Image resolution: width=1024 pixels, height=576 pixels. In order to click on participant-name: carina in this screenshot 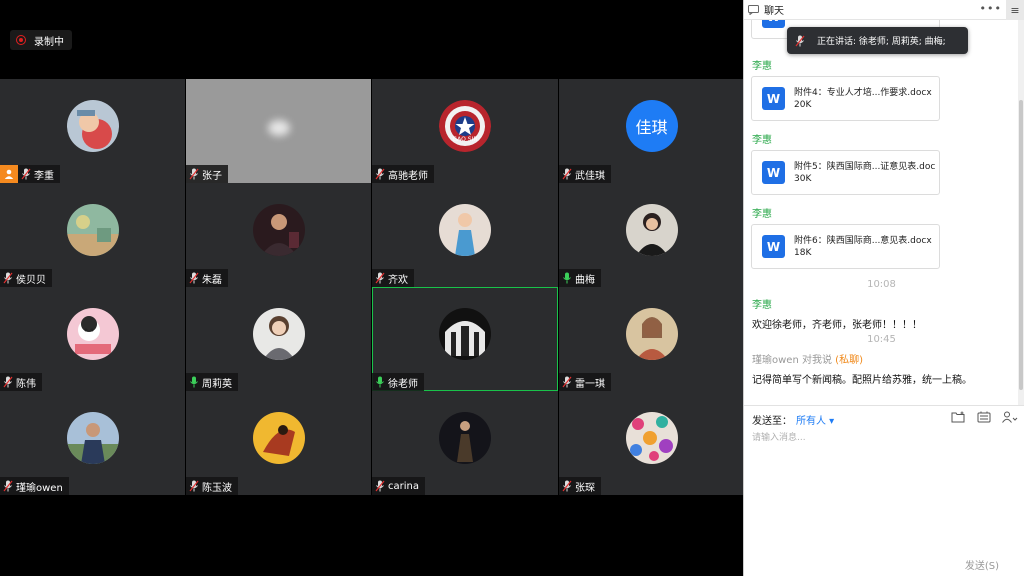, I will do `click(403, 486)`.